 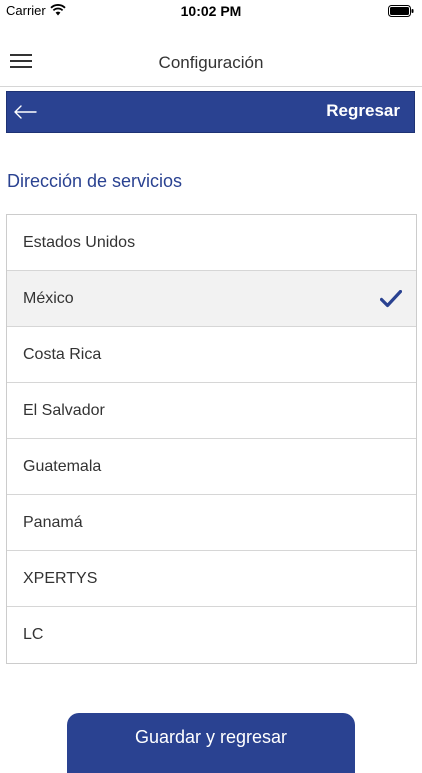 What do you see at coordinates (211, 411) in the screenshot?
I see `list-item: El Salvador` at bounding box center [211, 411].